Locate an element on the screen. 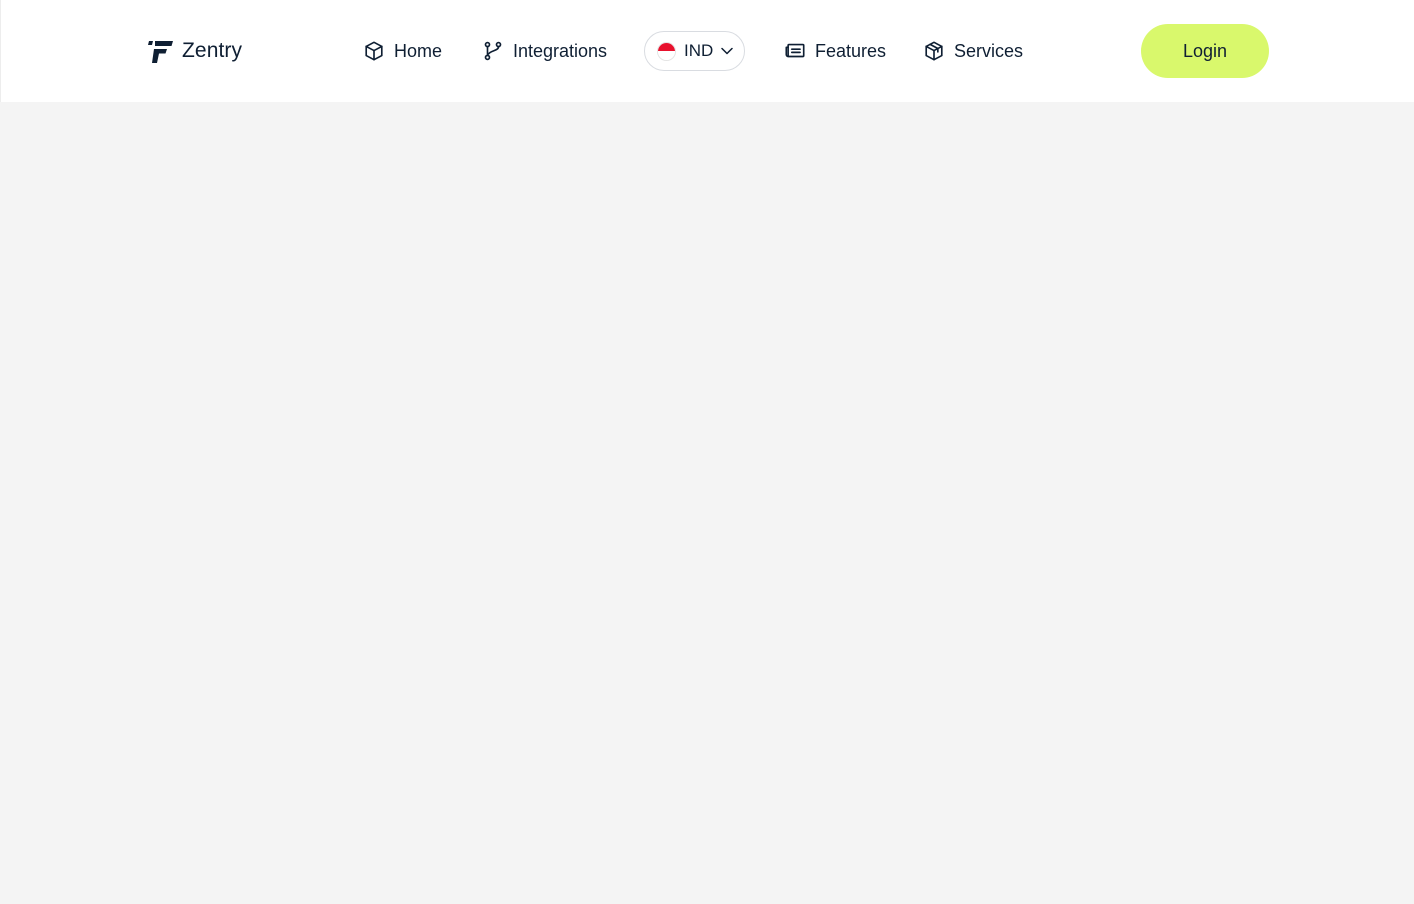 The image size is (1414, 904). nav-item-label: Integrations is located at coordinates (560, 50).